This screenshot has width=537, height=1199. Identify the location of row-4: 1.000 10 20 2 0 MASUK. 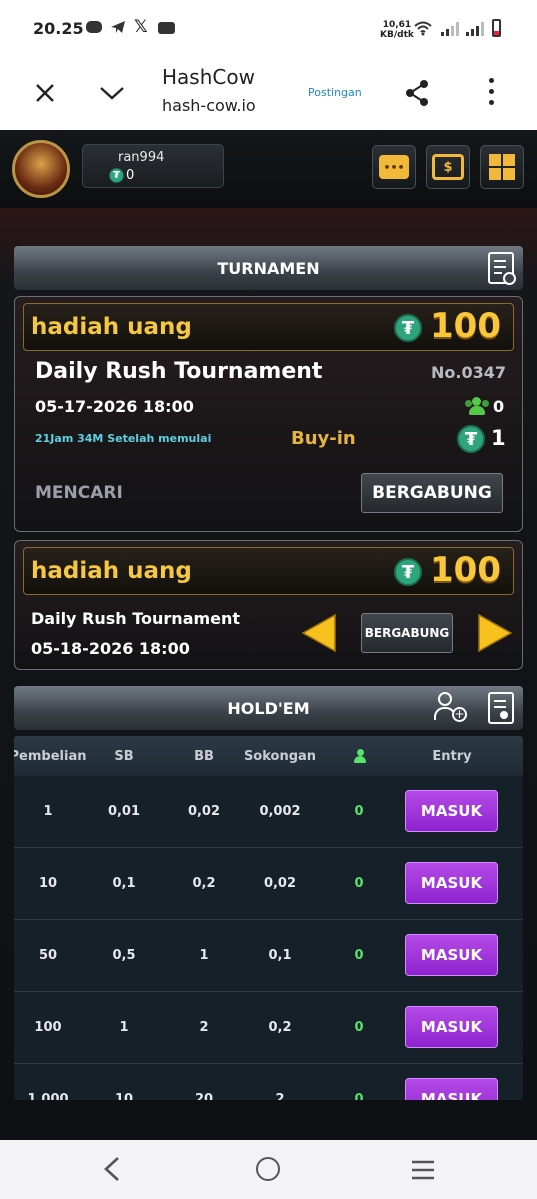
(268, 1082).